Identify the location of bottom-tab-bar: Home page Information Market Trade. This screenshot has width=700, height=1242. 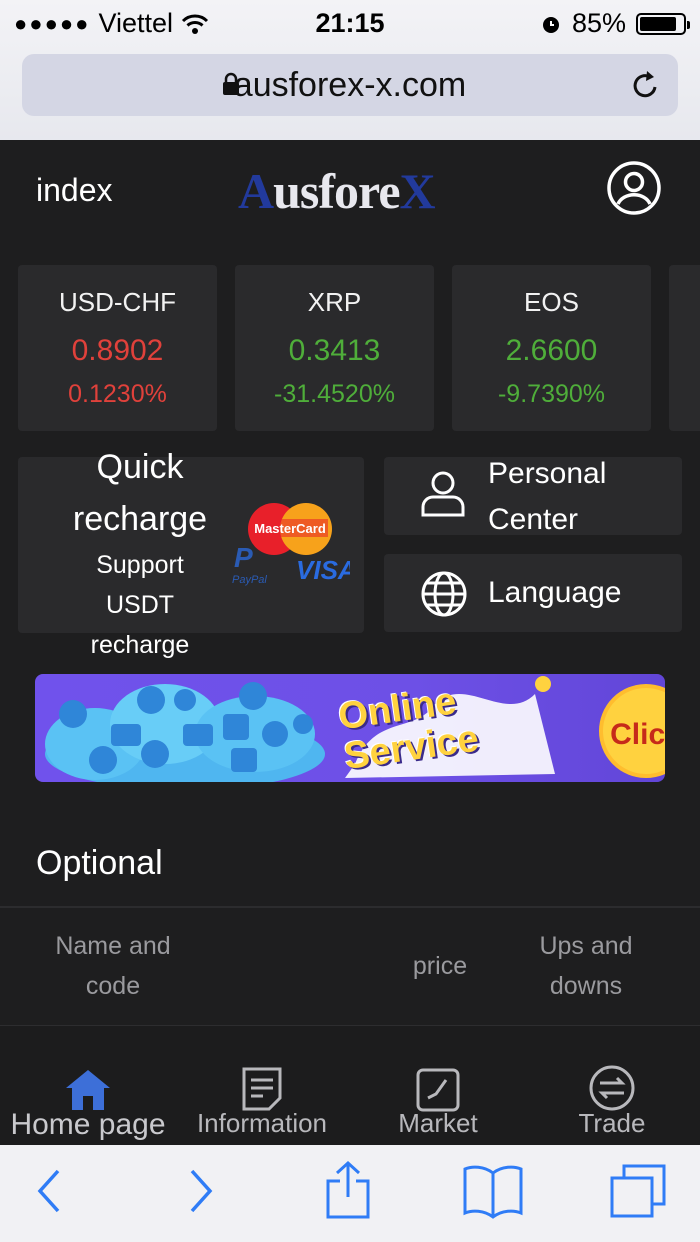
(350, 1085).